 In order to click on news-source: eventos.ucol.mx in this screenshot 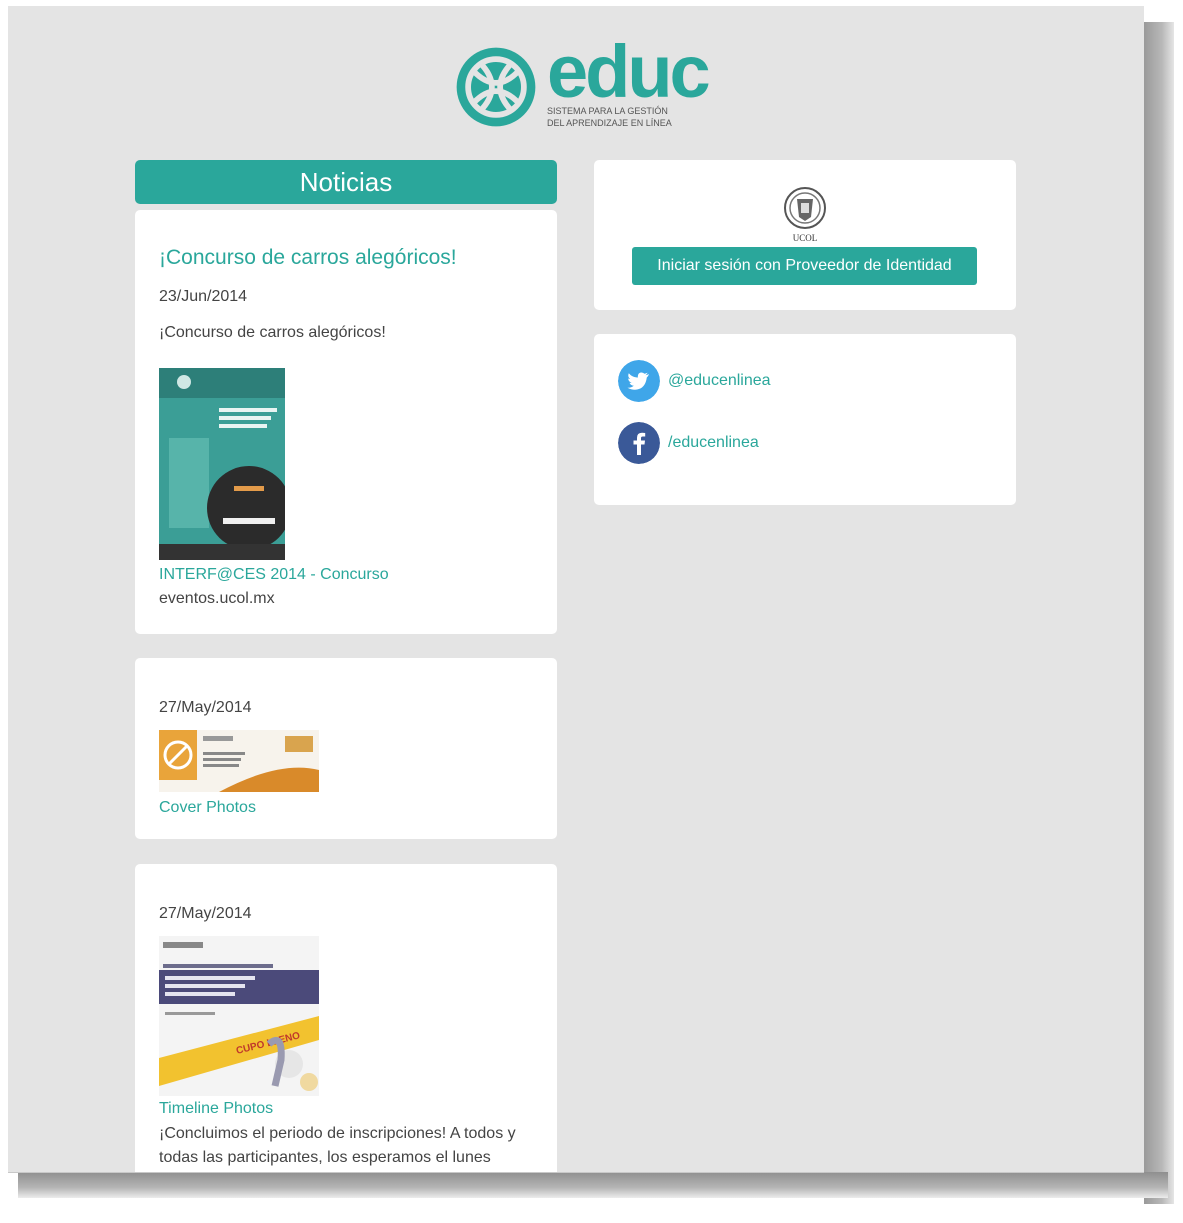, I will do `click(217, 598)`.